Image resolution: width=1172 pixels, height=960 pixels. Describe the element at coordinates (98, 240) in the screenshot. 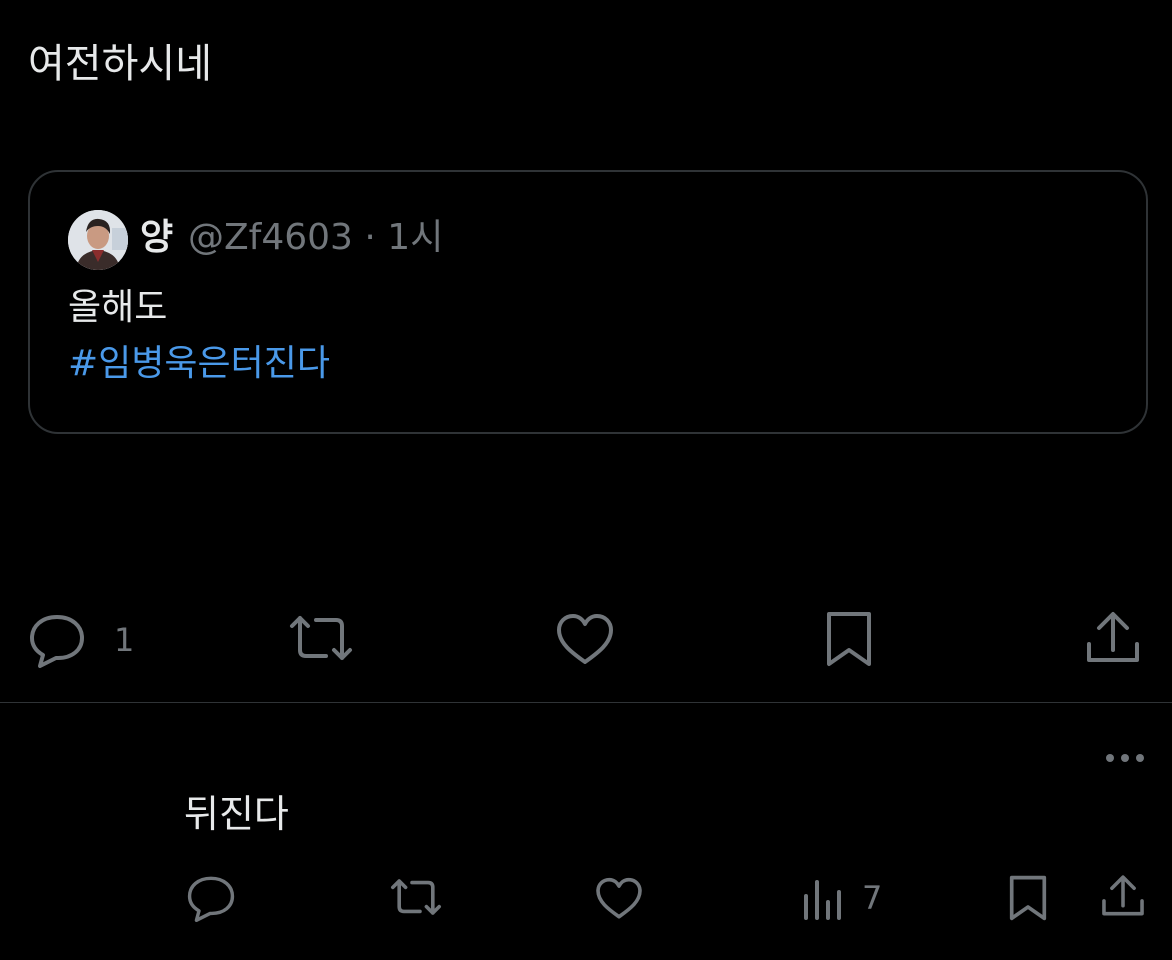

I see `avatar` at that location.